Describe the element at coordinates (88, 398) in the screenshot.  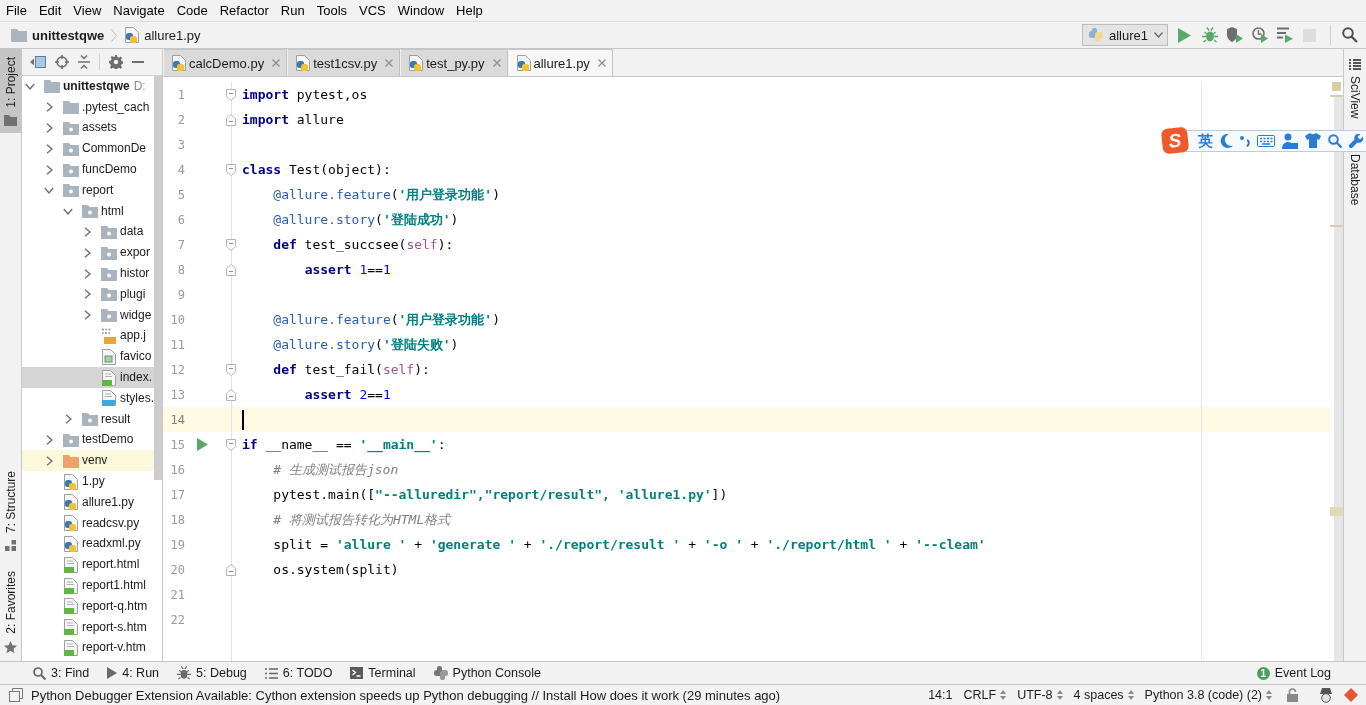
I see `tree-item: styles.` at that location.